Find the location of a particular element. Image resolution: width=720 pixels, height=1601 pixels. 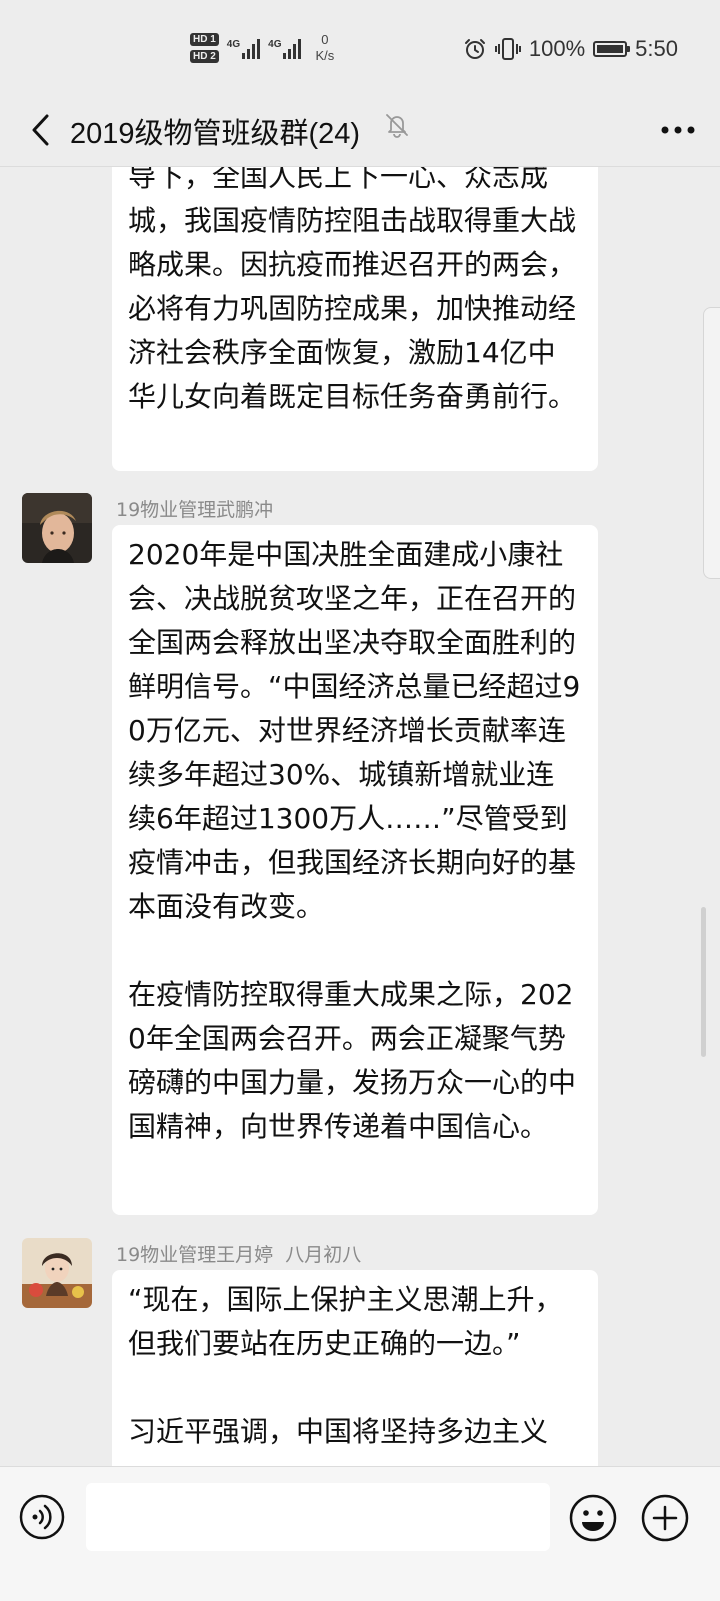

scrollbar-thumb is located at coordinates (703, 982).